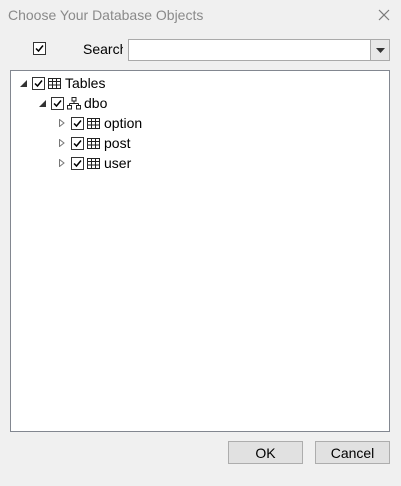  I want to click on cancel-button: Cancel, so click(352, 452).